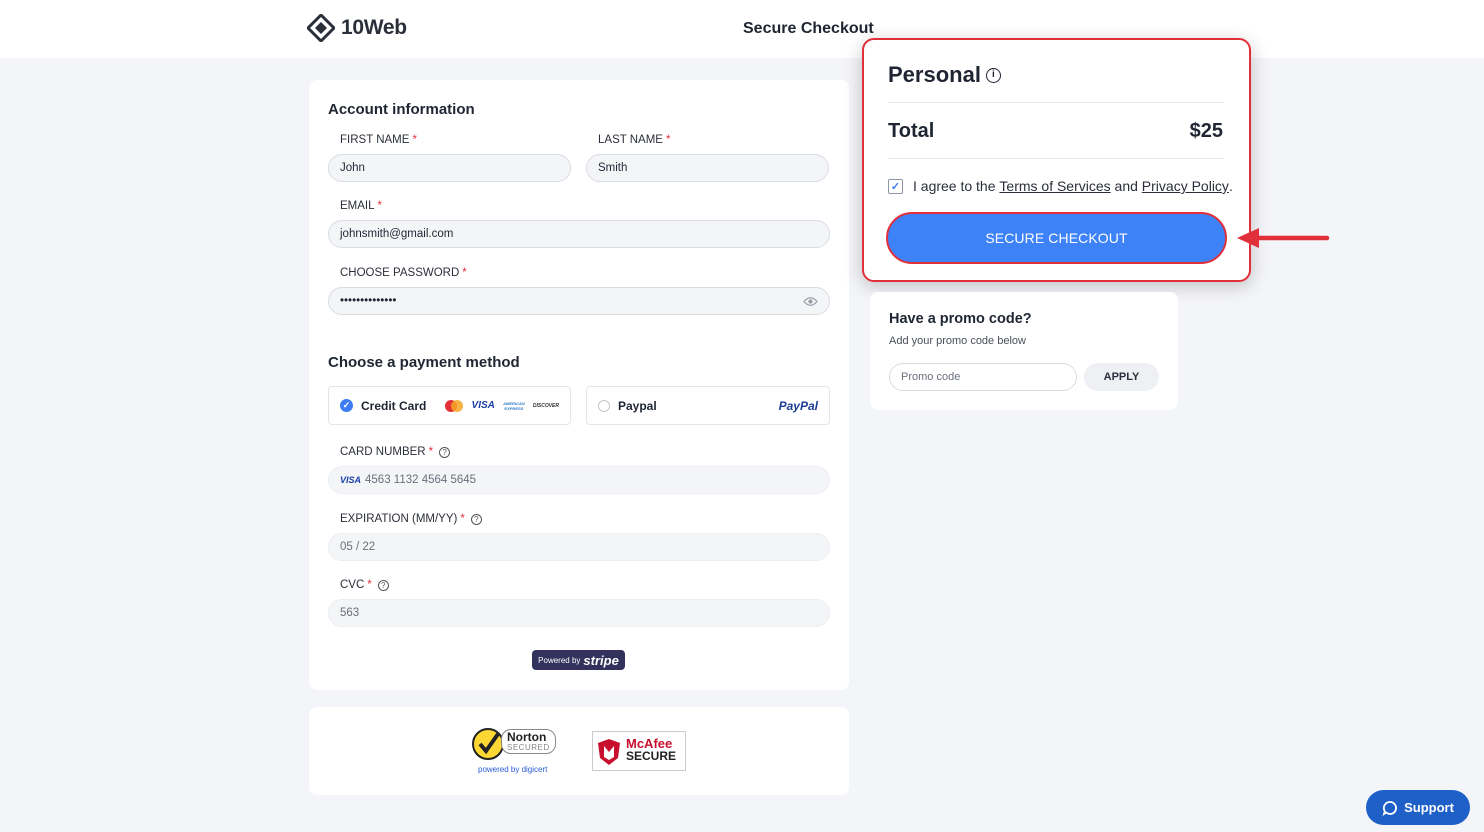 This screenshot has width=1484, height=832. Describe the element at coordinates (424, 362) in the screenshot. I see `payment-section-title: Choose a payment method` at that location.